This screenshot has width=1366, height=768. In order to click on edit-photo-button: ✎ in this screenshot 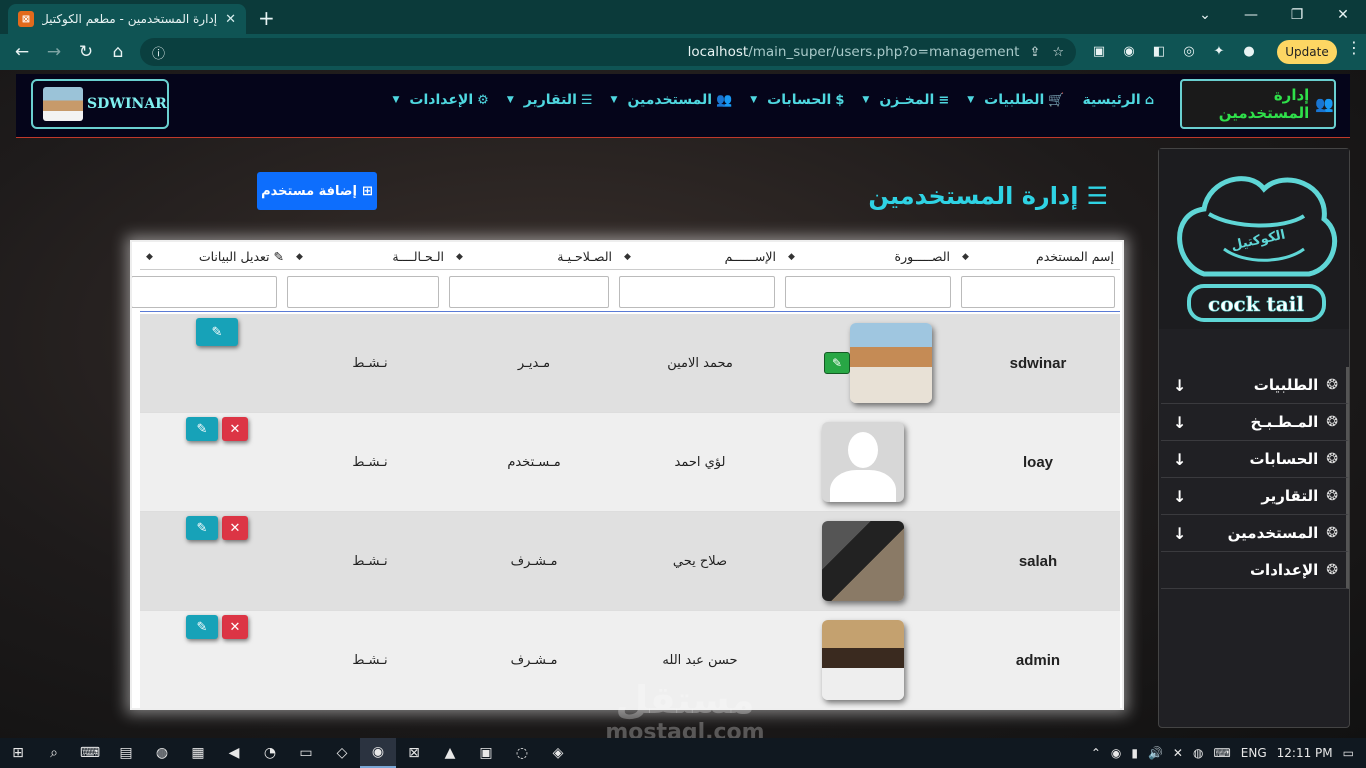, I will do `click(837, 363)`.